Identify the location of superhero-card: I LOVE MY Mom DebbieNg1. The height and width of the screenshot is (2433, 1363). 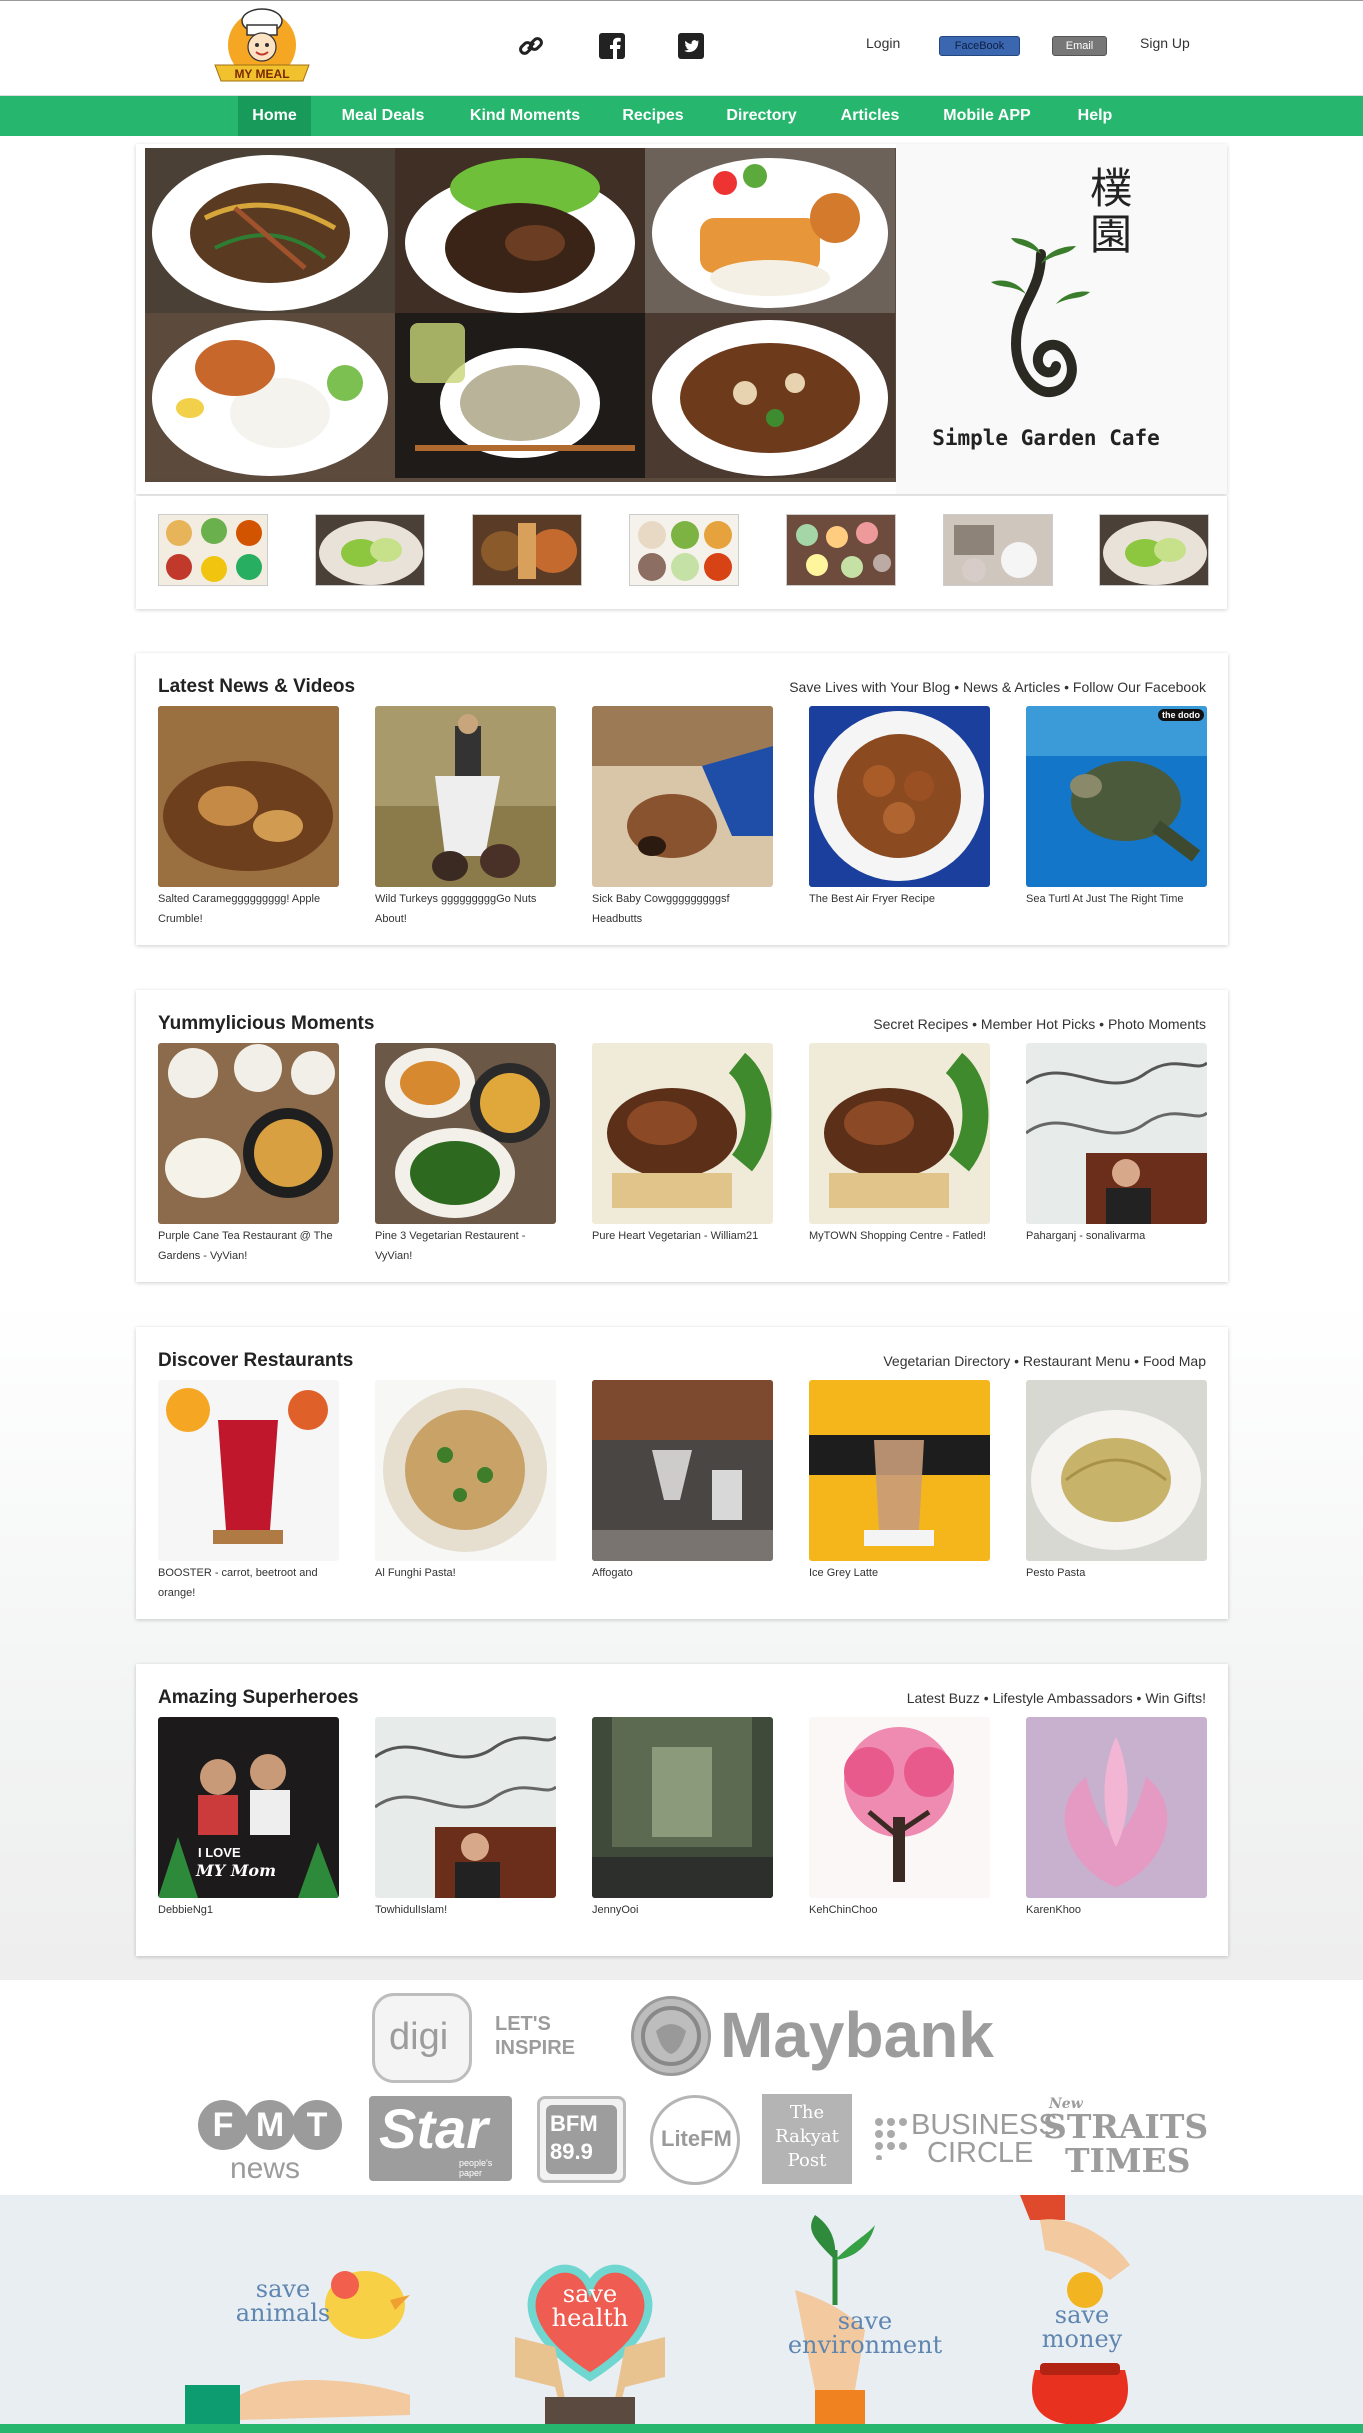
(248, 1818).